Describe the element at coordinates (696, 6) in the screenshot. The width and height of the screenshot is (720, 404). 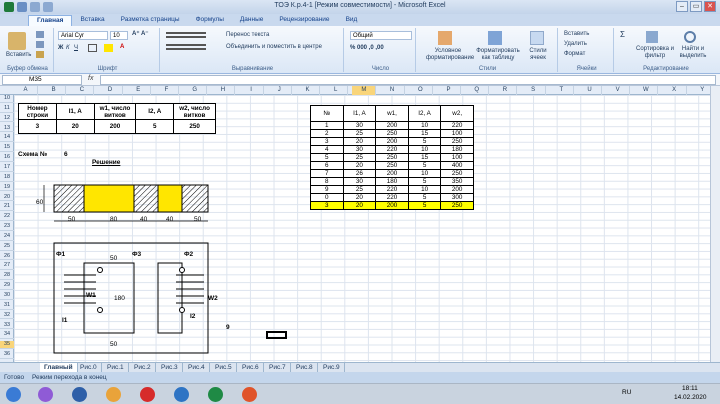
I see `maximize-button: ▭` at that location.